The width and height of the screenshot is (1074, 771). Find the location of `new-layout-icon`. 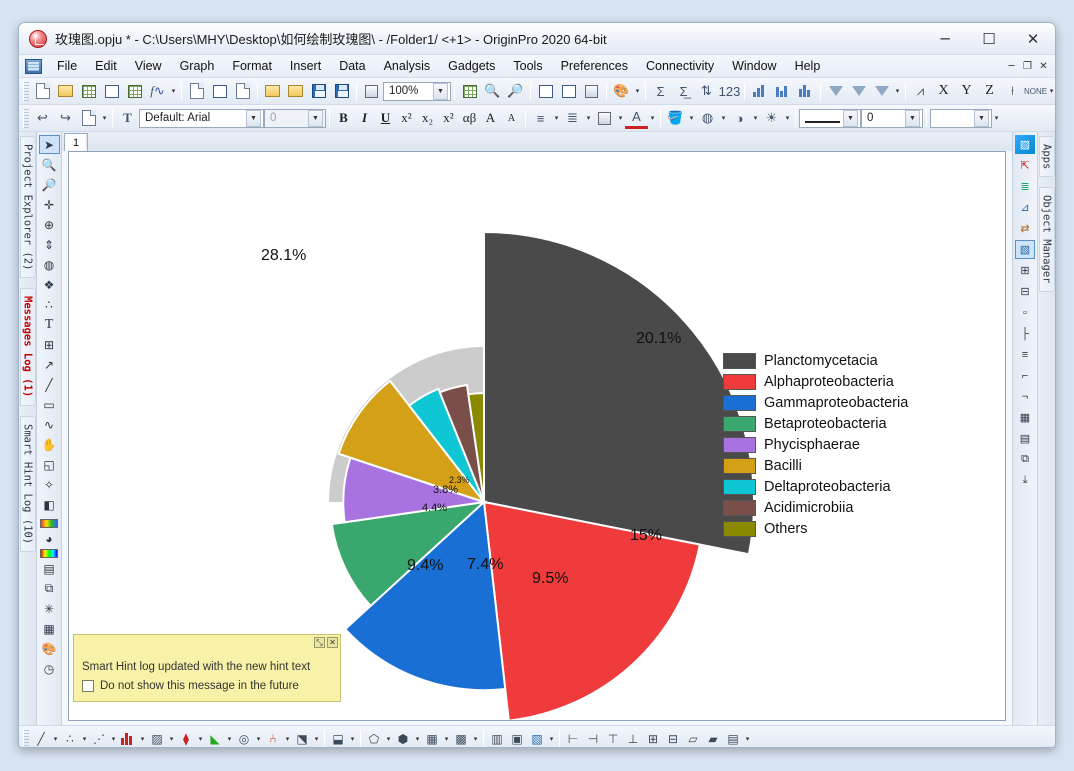

new-layout-icon is located at coordinates (219, 91).